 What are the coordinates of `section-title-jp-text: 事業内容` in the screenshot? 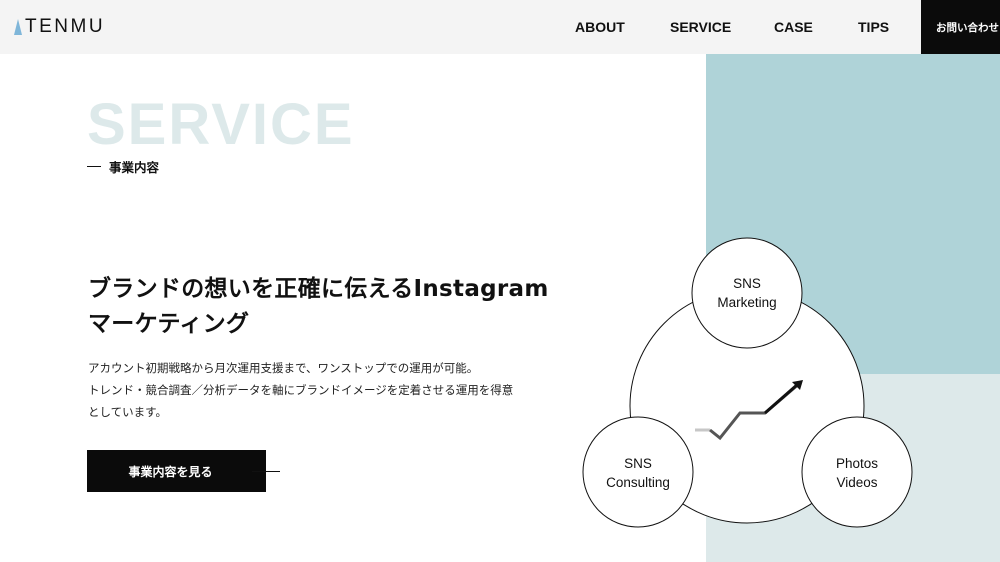 It's located at (134, 167).